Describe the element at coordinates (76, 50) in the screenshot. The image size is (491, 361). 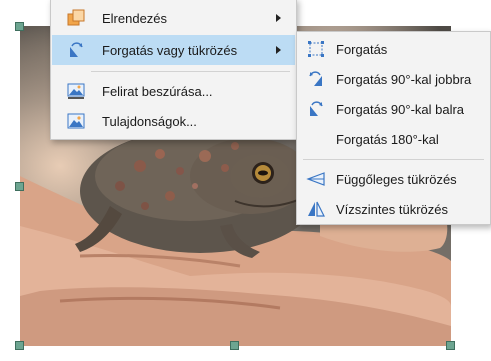
I see `rotate-flip-icon` at that location.